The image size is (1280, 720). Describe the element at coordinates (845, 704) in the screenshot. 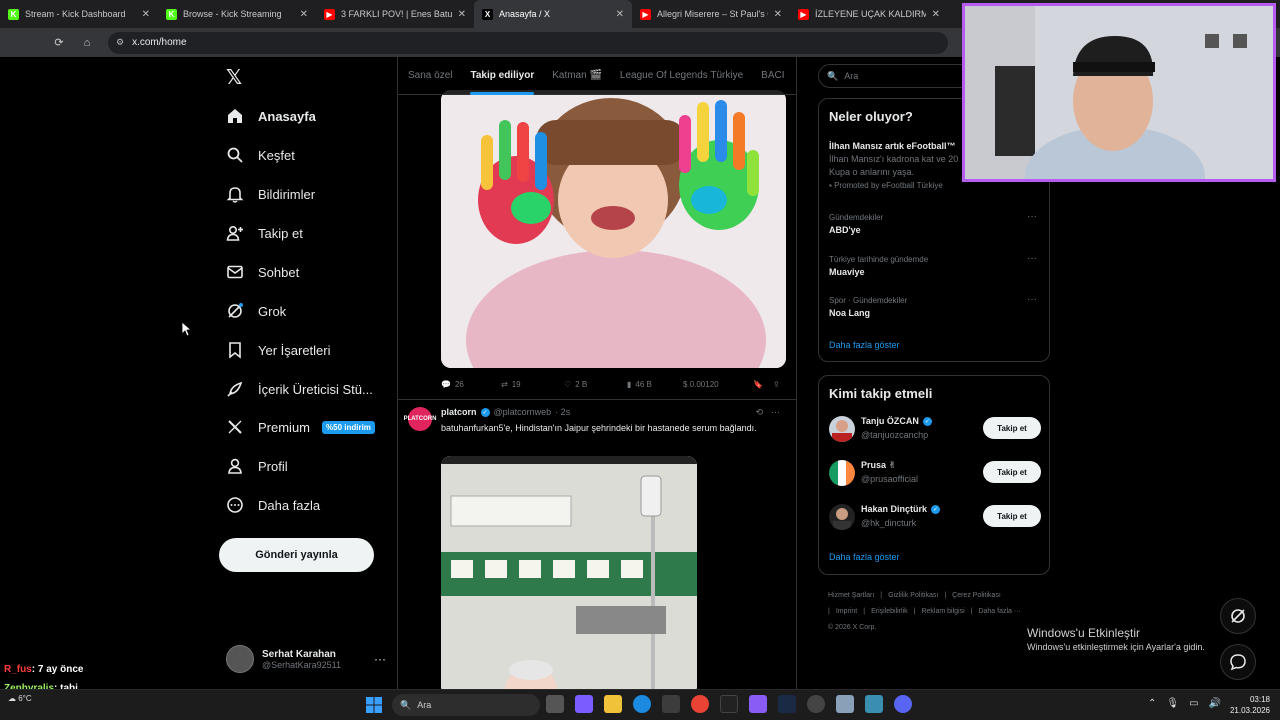

I see `settings-icon` at that location.